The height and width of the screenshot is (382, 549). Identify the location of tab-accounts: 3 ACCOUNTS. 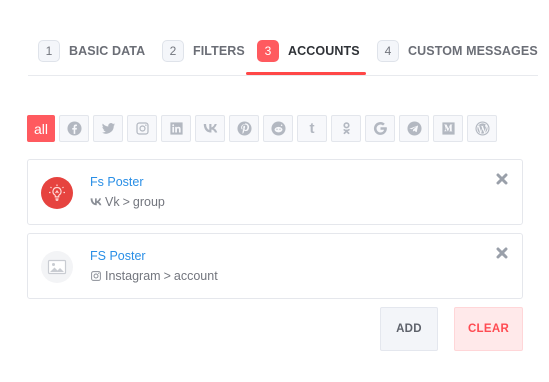
(308, 51).